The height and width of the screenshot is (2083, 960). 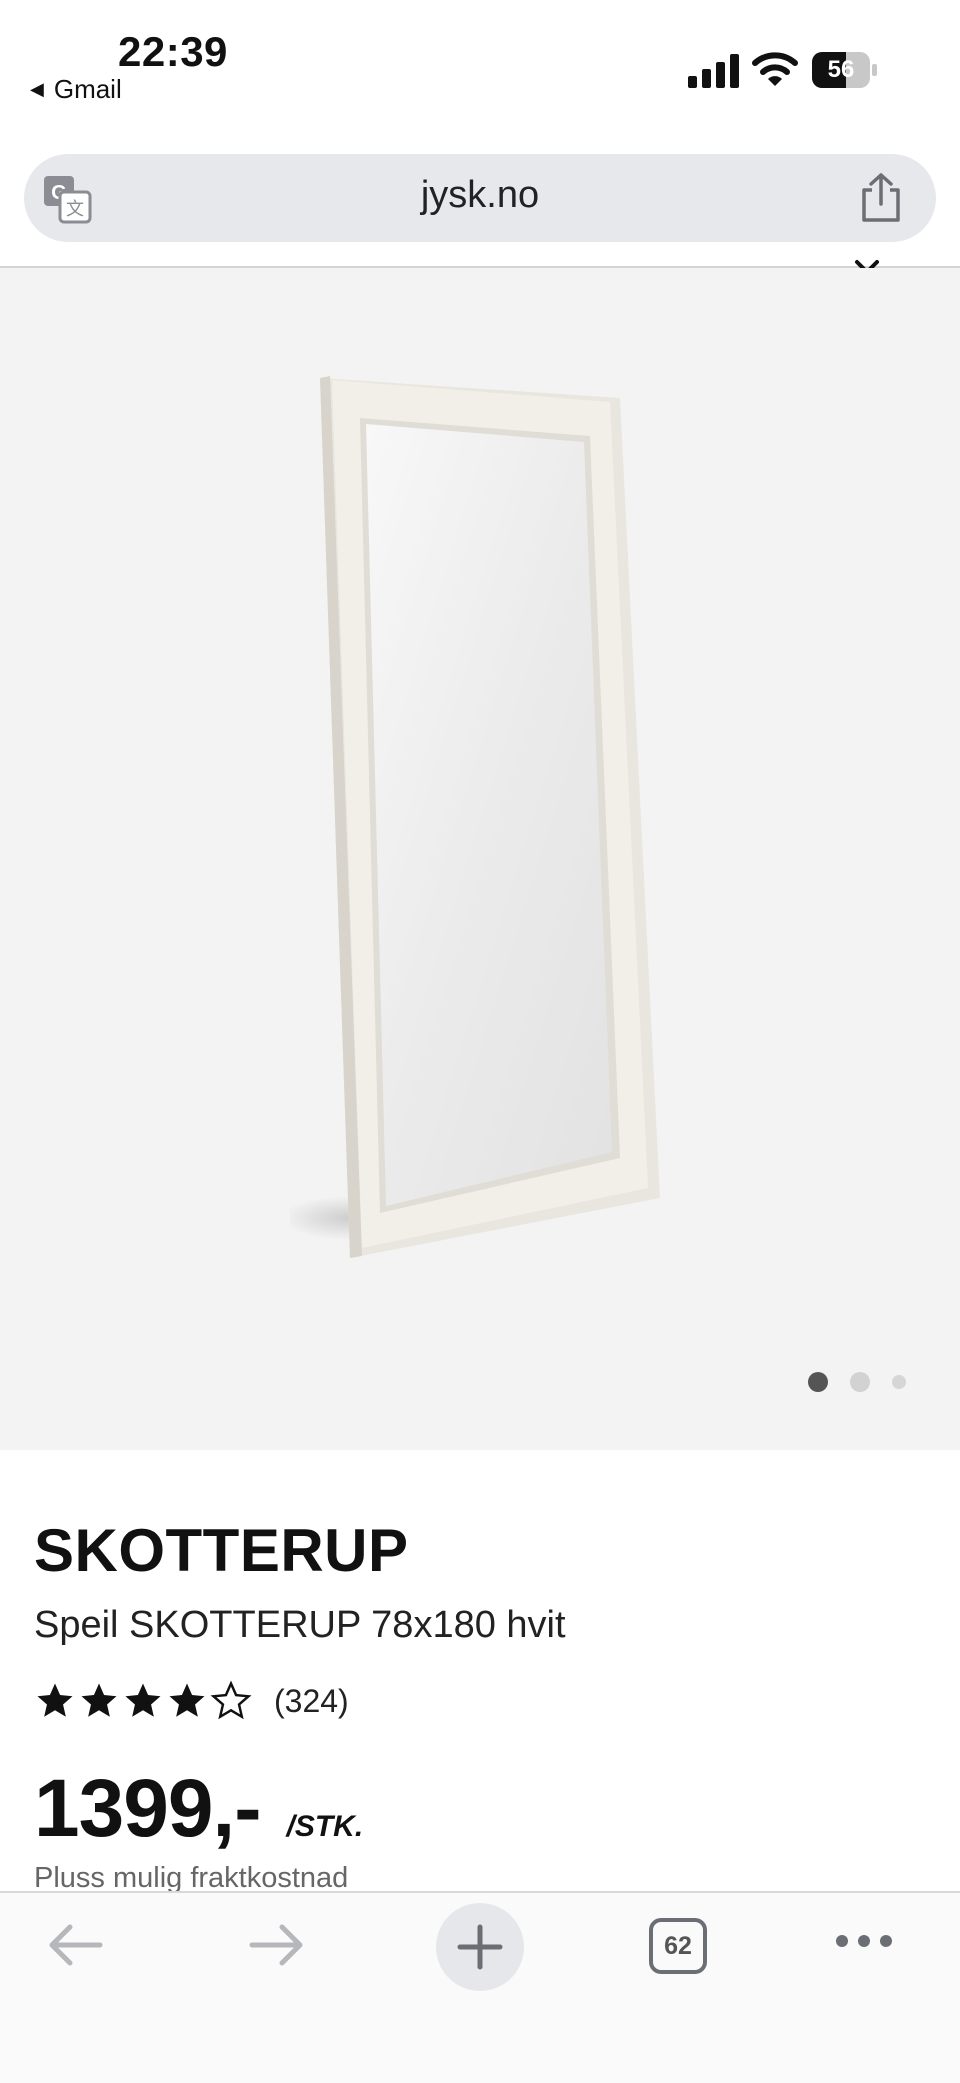 What do you see at coordinates (775, 69) in the screenshot?
I see `wifi-icon` at bounding box center [775, 69].